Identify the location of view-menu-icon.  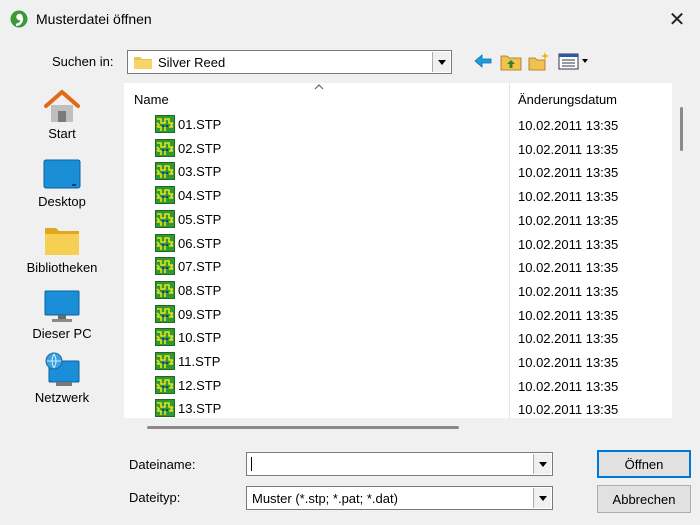
(573, 61).